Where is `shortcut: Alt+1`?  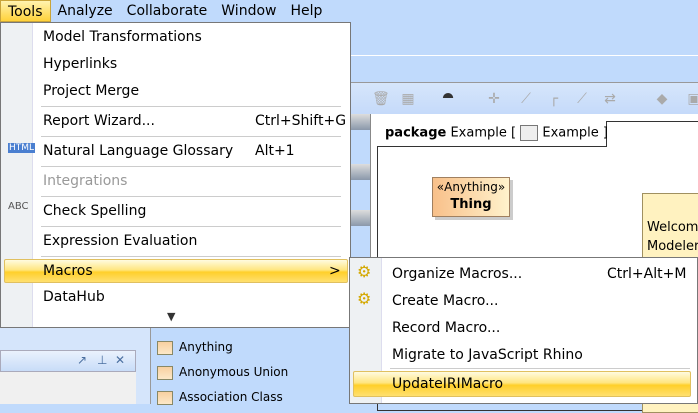 shortcut: Alt+1 is located at coordinates (275, 151).